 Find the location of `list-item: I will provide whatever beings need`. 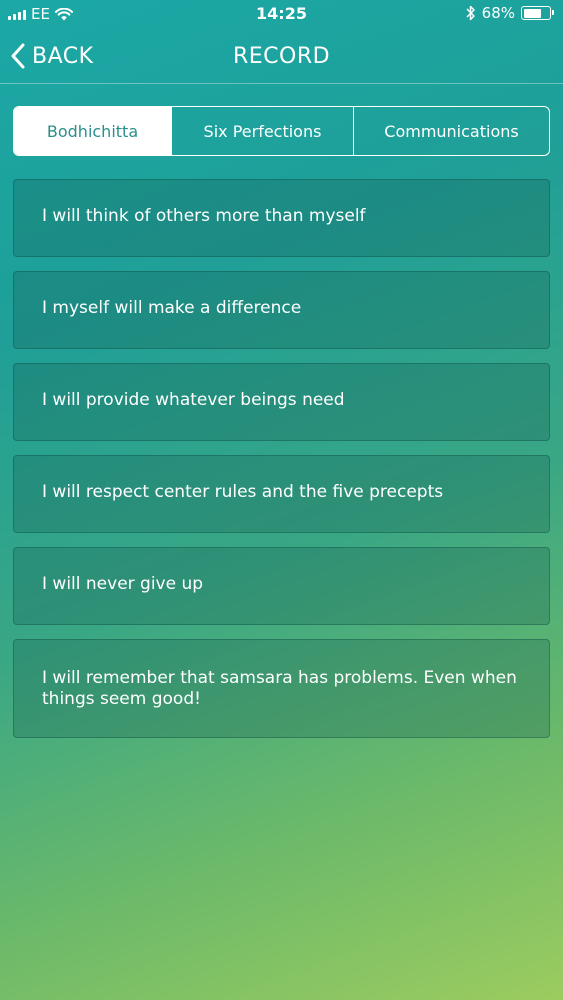

list-item: I will provide whatever beings need is located at coordinates (281, 402).